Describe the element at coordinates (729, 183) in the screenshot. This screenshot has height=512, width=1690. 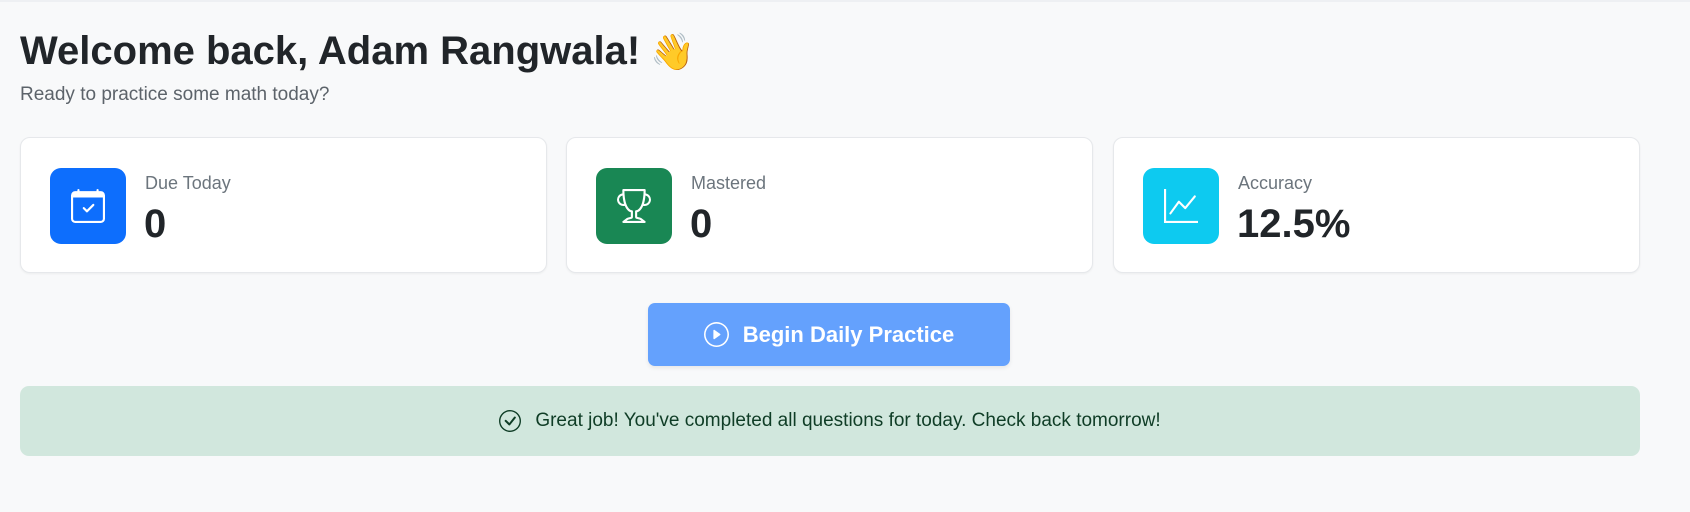
I see `stat-label: Mastered` at that location.